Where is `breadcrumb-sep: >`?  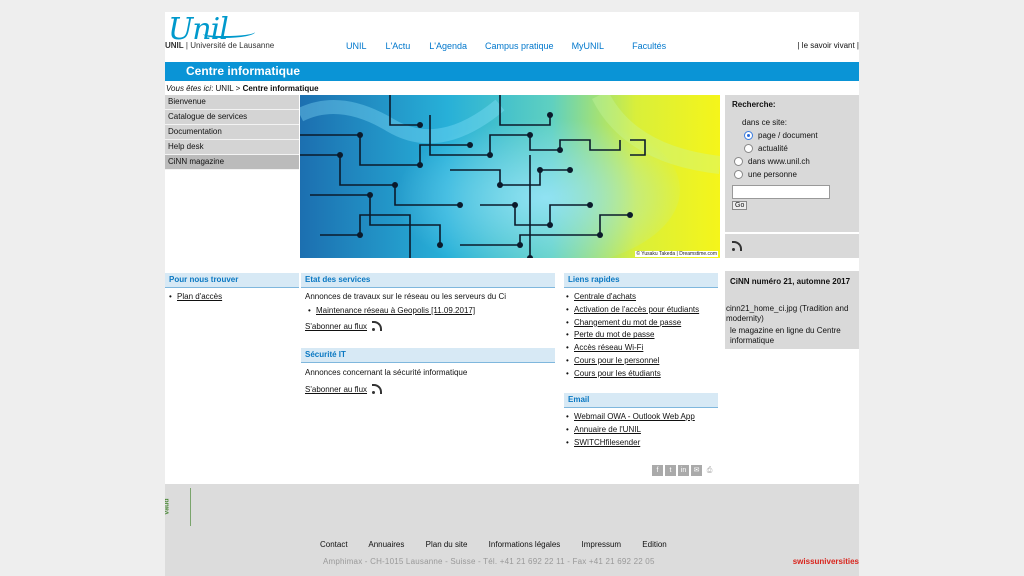 breadcrumb-sep: > is located at coordinates (238, 88).